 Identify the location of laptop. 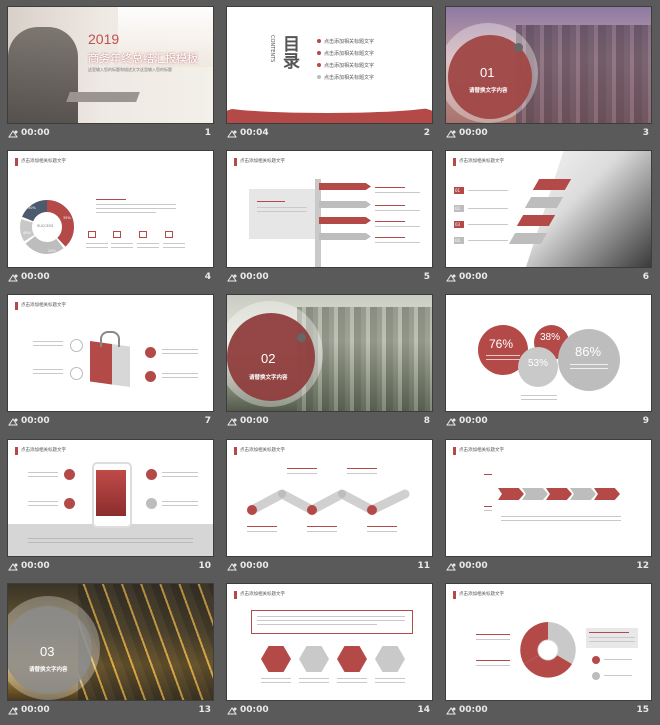
(103, 97).